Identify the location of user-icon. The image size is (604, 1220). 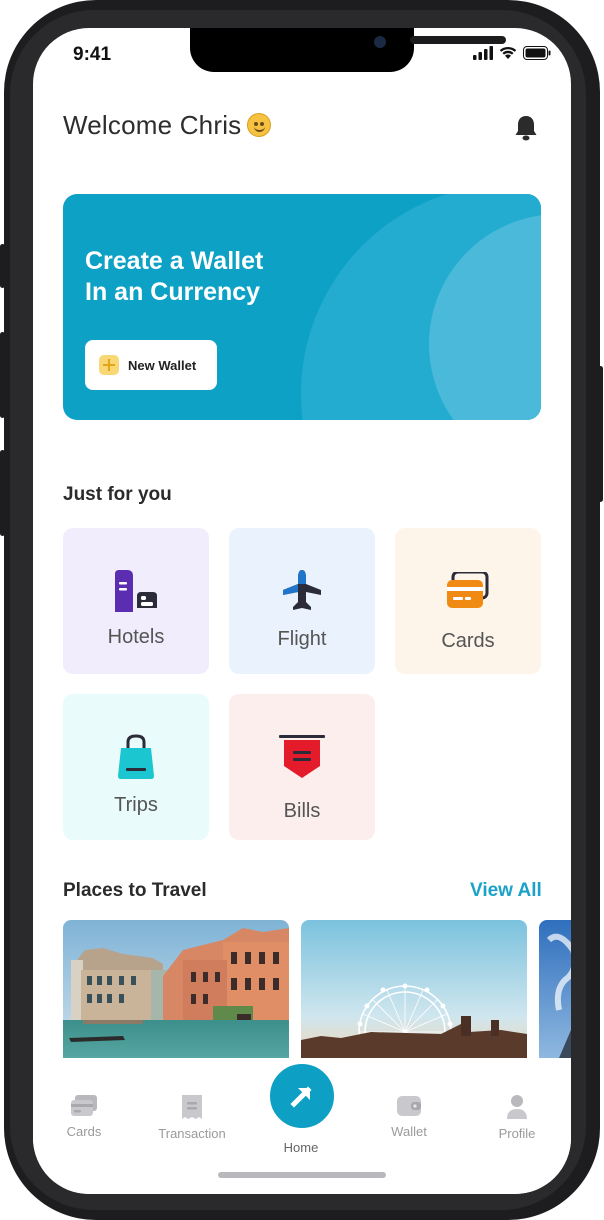
(517, 1107).